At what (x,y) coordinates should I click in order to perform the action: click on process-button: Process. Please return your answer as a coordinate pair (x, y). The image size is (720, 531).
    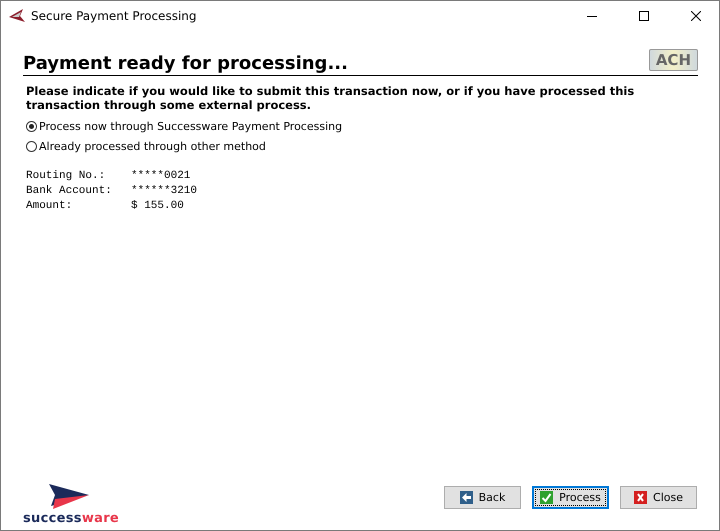
    Looking at the image, I should click on (570, 497).